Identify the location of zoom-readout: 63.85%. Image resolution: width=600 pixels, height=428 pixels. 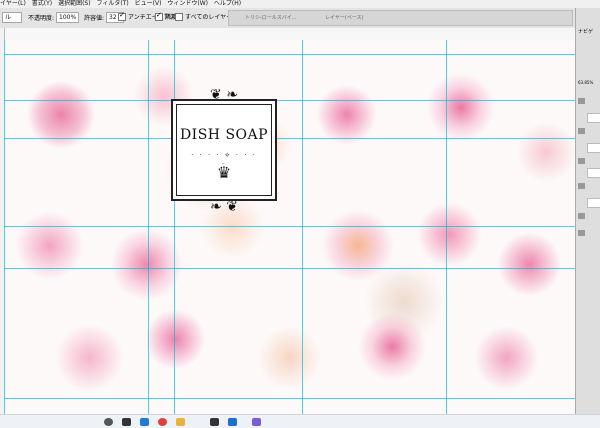
(586, 82).